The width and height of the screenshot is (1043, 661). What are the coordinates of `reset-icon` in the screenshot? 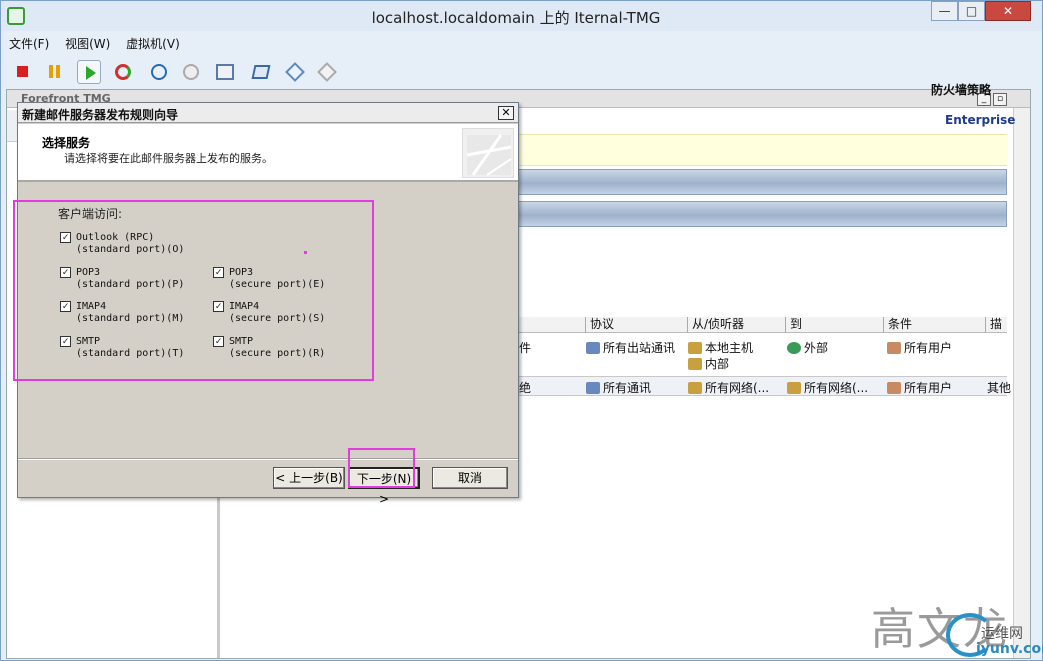 It's located at (123, 72).